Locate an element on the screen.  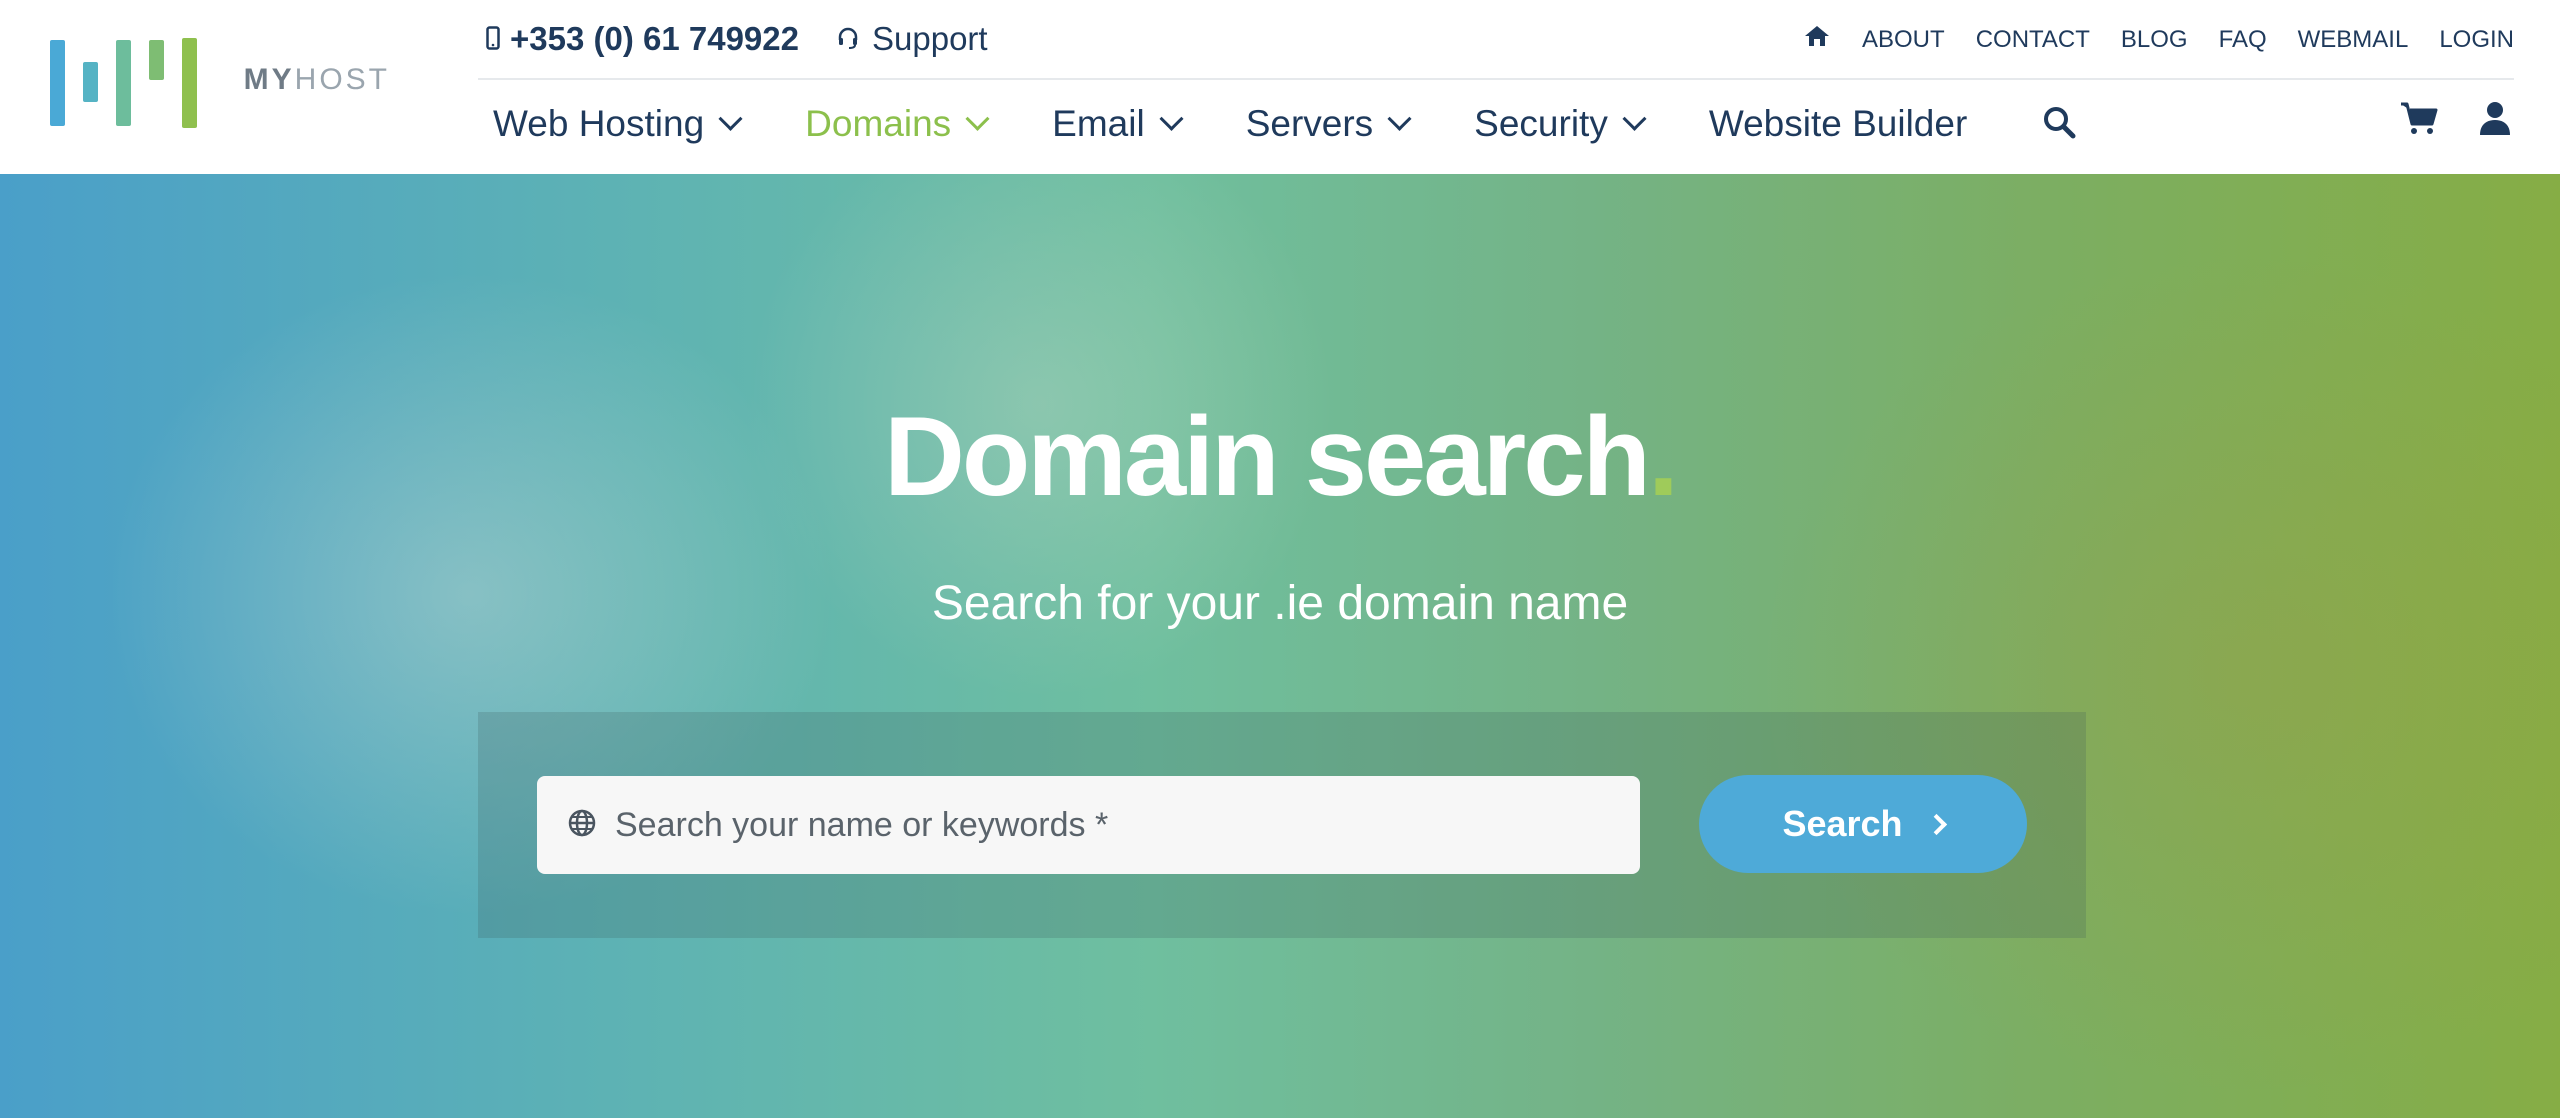
nav-label: Servers is located at coordinates (1309, 123).